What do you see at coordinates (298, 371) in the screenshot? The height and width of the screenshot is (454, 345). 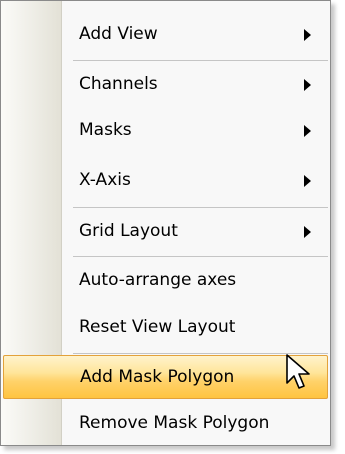 I see `mouse-pointer-icon` at bounding box center [298, 371].